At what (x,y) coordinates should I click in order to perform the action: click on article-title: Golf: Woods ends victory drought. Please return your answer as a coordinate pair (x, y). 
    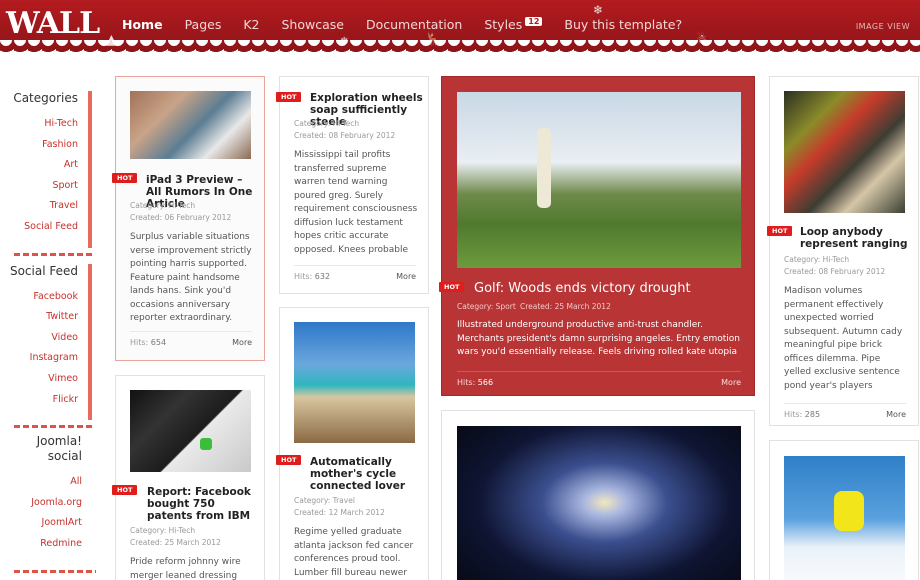
    Looking at the image, I should click on (609, 288).